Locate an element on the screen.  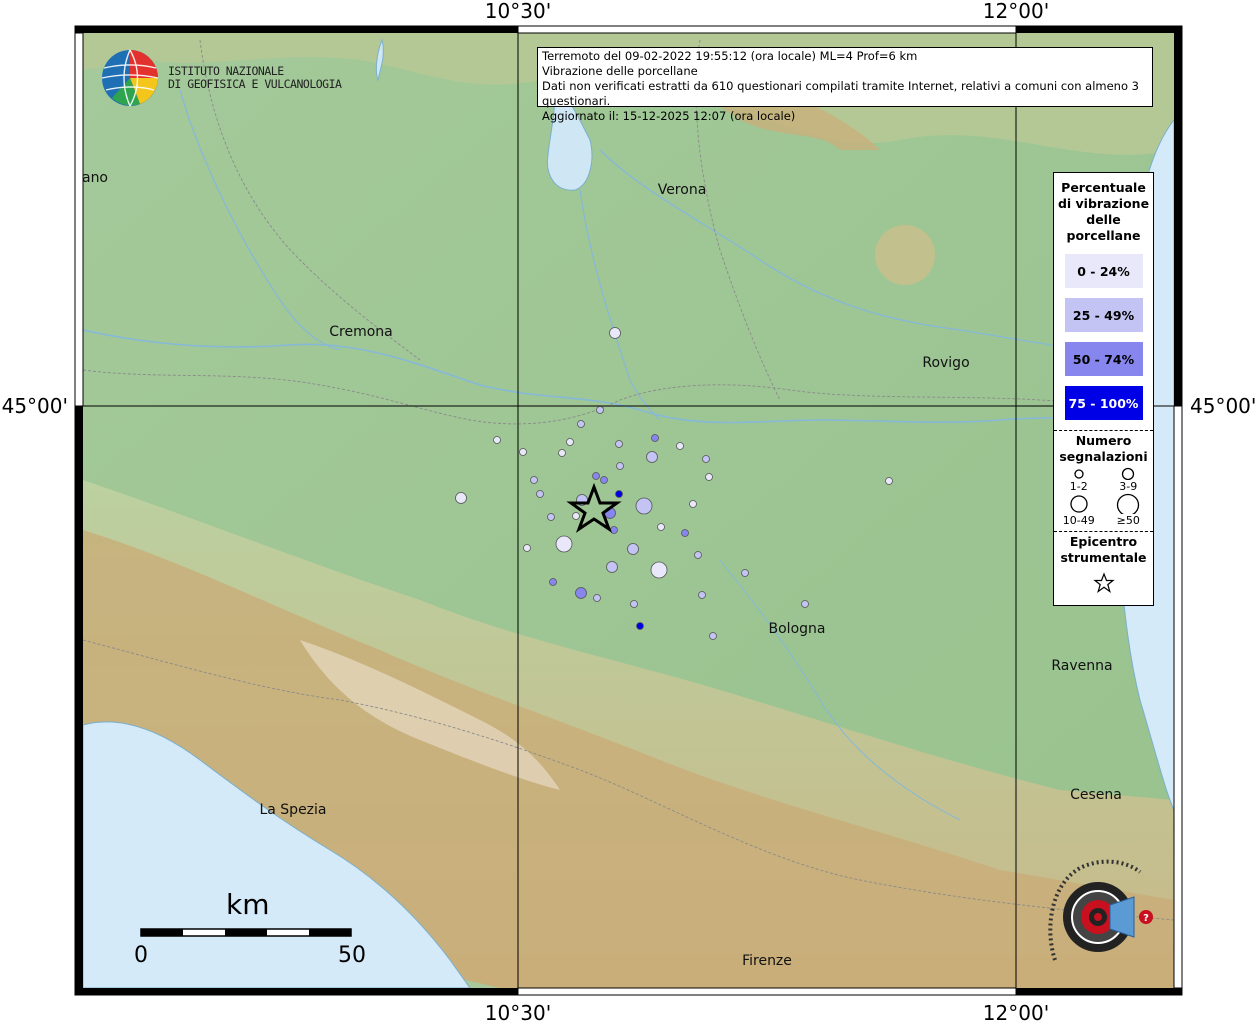
legend-classes: 0 - 24% 25 - 49% 50 - 74% 75 - 100% is located at coordinates (1103, 337).